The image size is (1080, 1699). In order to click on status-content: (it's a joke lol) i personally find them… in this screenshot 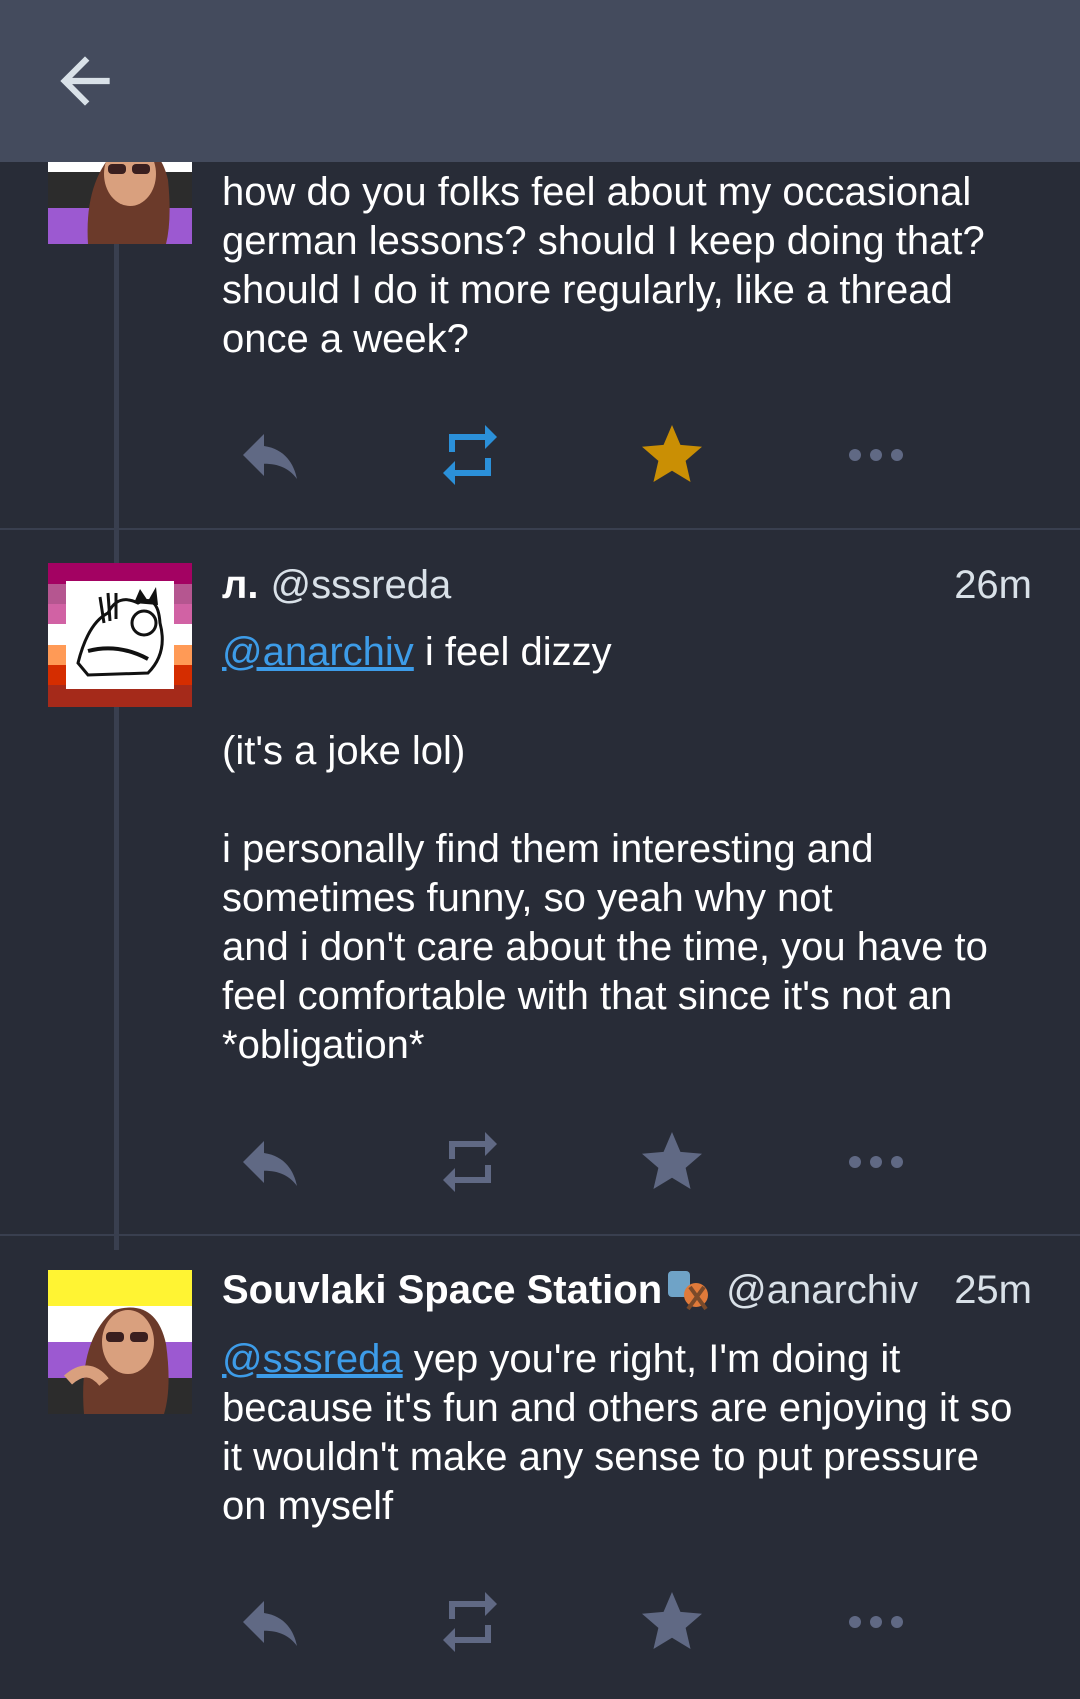, I will do `click(605, 898)`.